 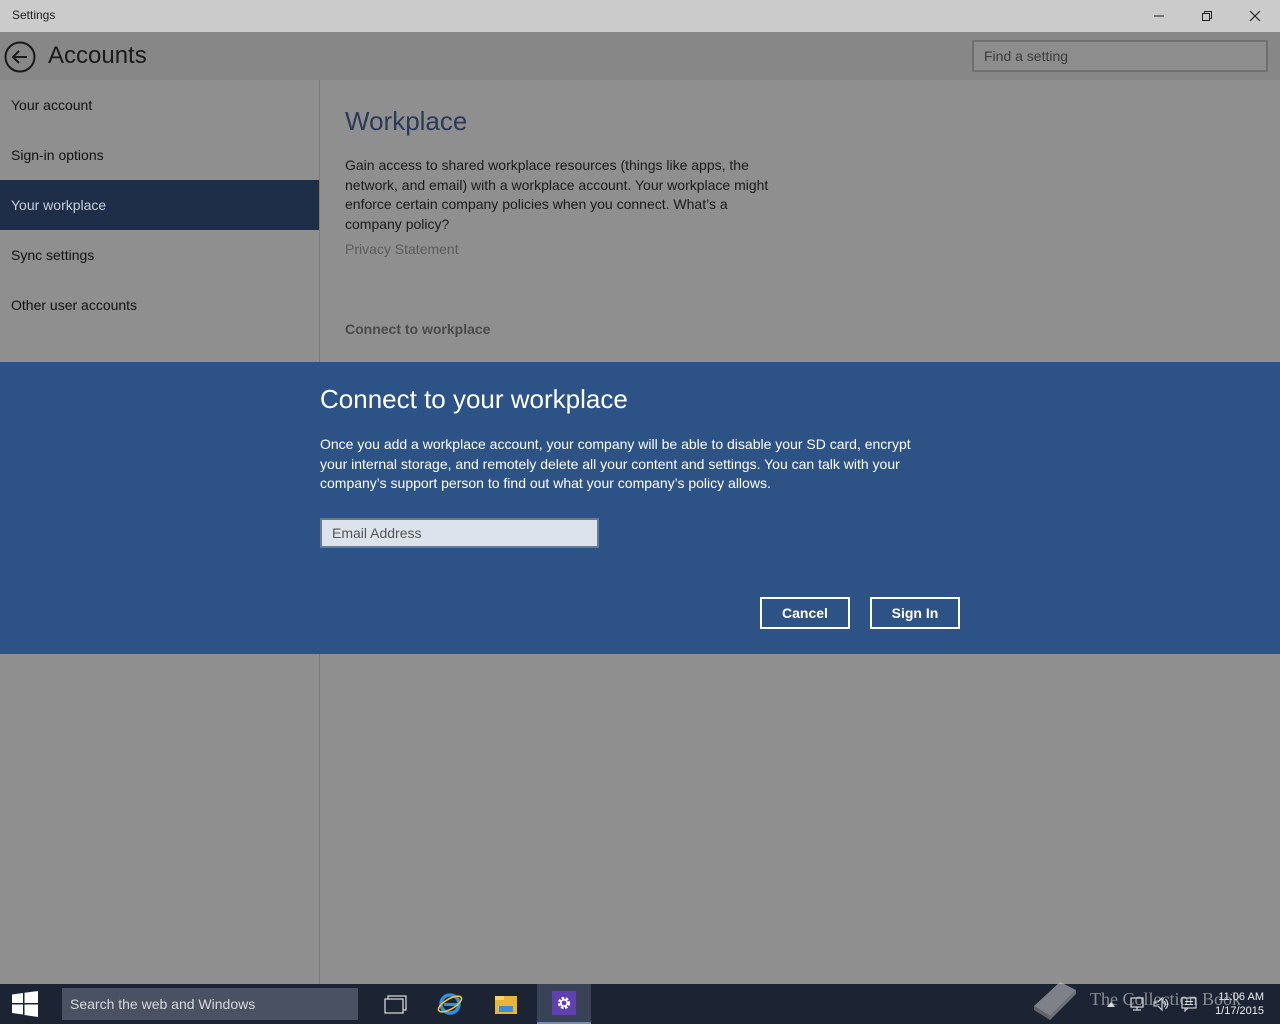 What do you see at coordinates (159, 305) in the screenshot?
I see `sidebar-item-other-user-accounts: Other user accounts` at bounding box center [159, 305].